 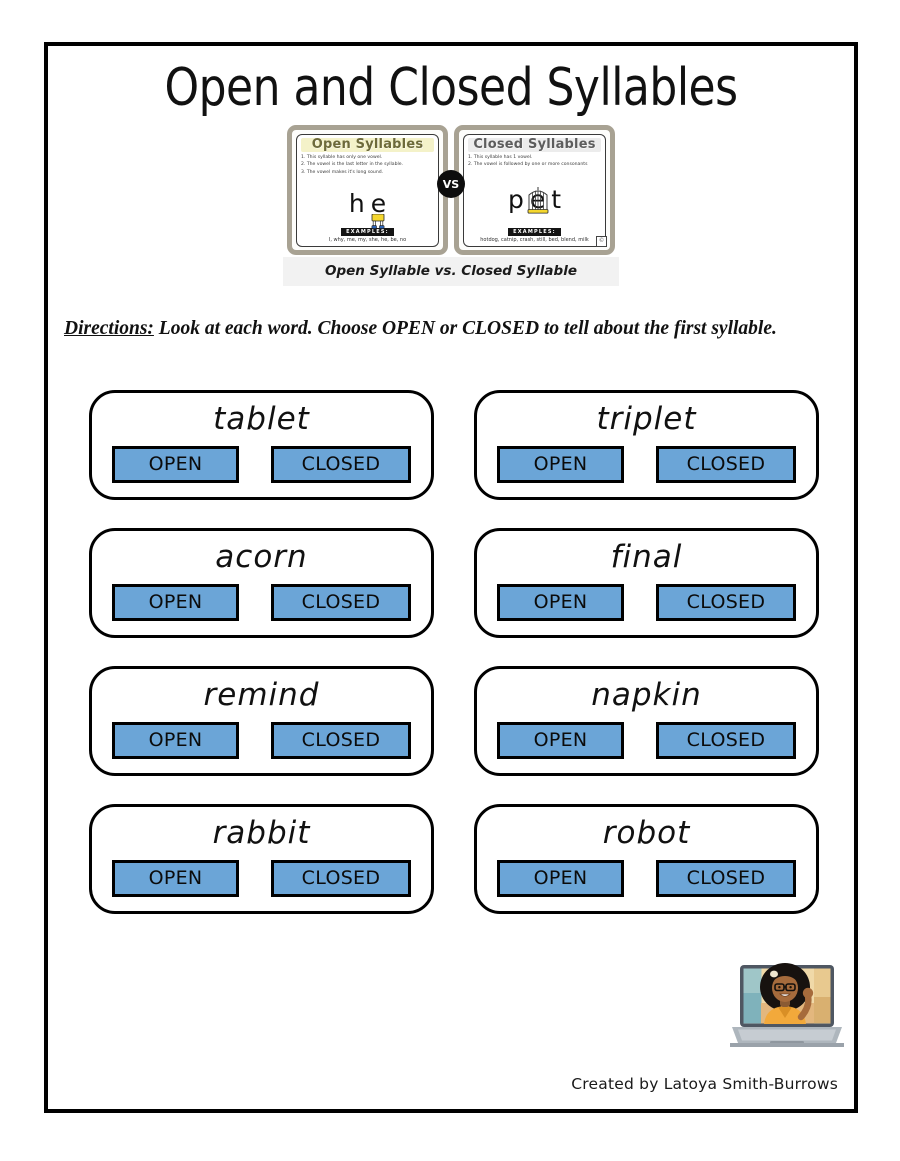 What do you see at coordinates (451, 88) in the screenshot?
I see `page-title: Open and Closed Syllables` at bounding box center [451, 88].